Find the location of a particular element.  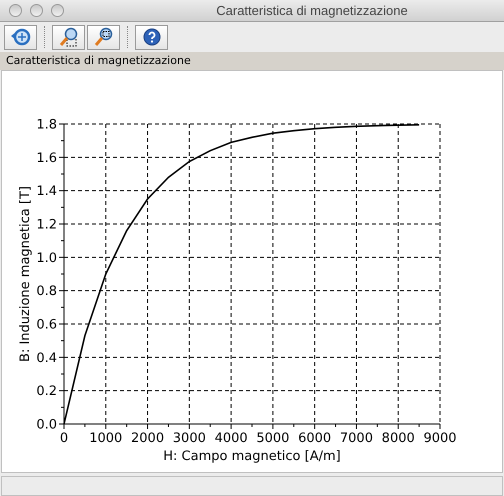

y-tick-label: 0.0 is located at coordinates (46, 425).